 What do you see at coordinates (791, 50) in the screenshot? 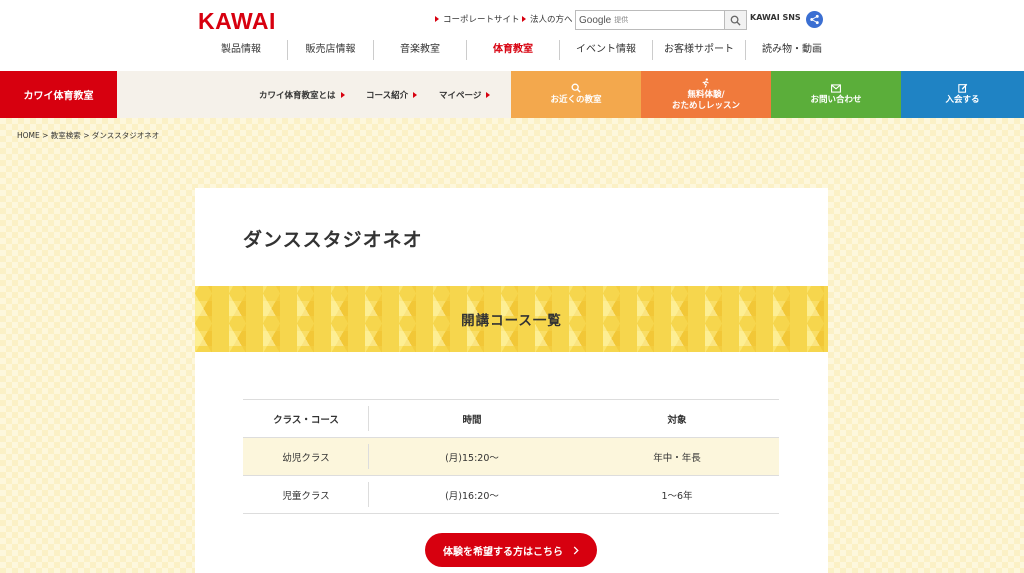
I see `global-nav-item: 読み物・動画` at bounding box center [791, 50].